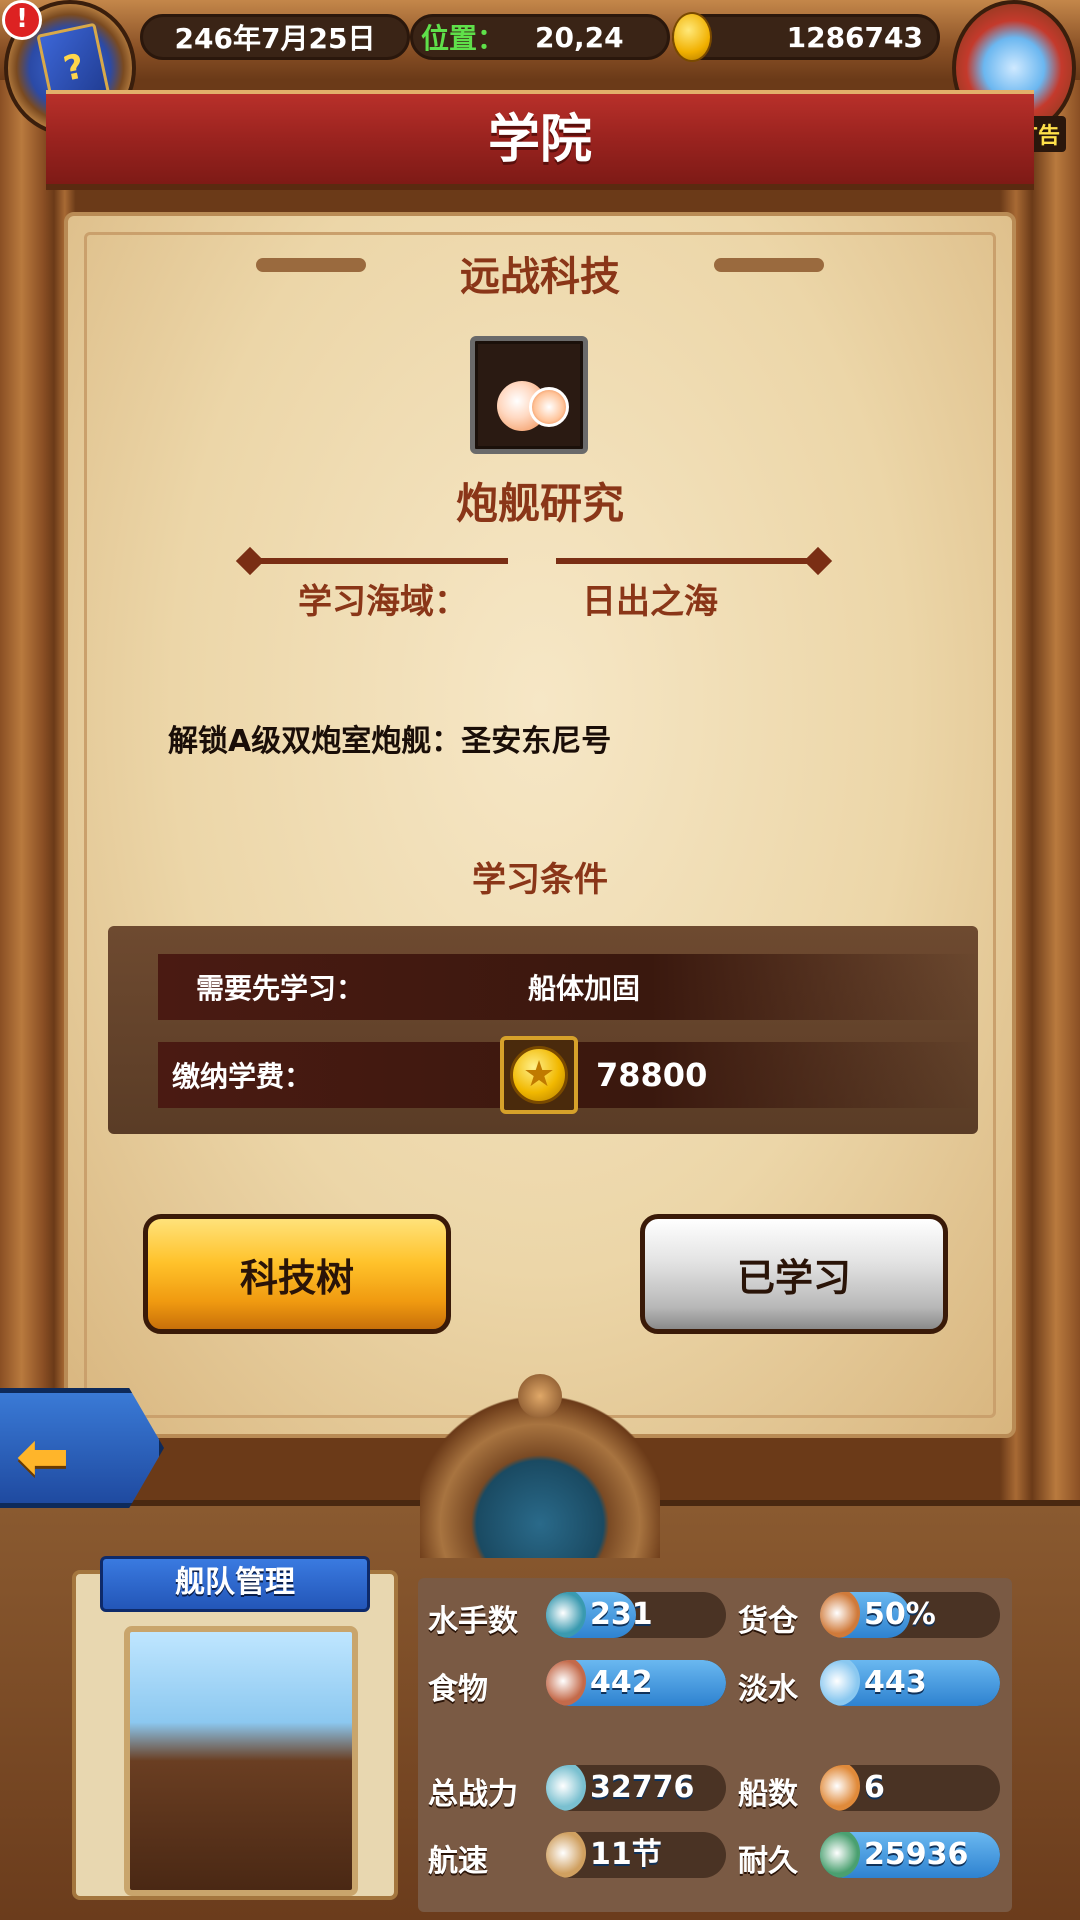  What do you see at coordinates (374, 561) in the screenshot?
I see `divider-left` at bounding box center [374, 561].